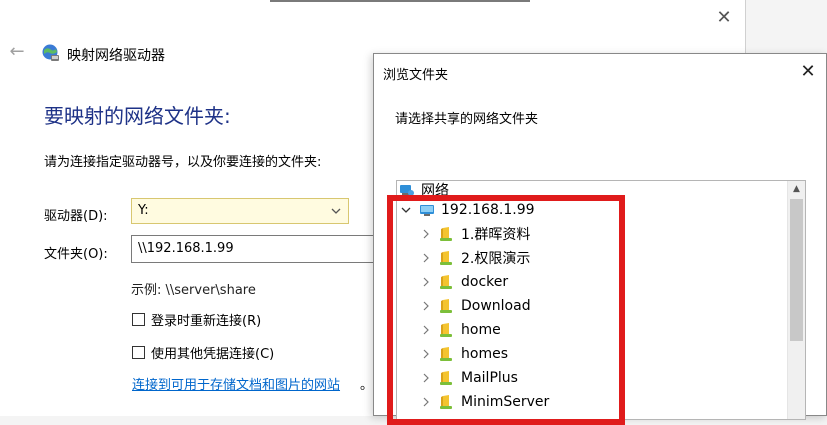  I want to click on reconnect-checkbox-row: 登录时重新连接(R), so click(196, 319).